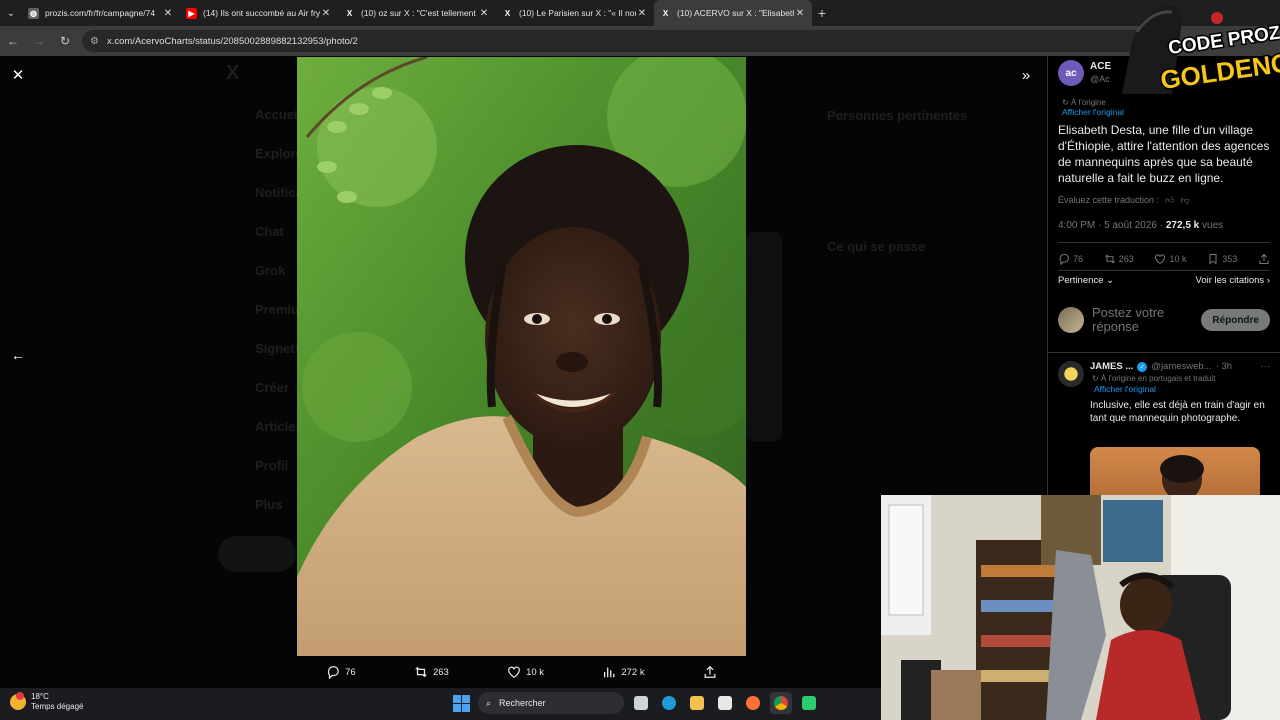 Image resolution: width=1280 pixels, height=720 pixels. What do you see at coordinates (1071, 73) in the screenshot?
I see `author-avatar: ac` at bounding box center [1071, 73].